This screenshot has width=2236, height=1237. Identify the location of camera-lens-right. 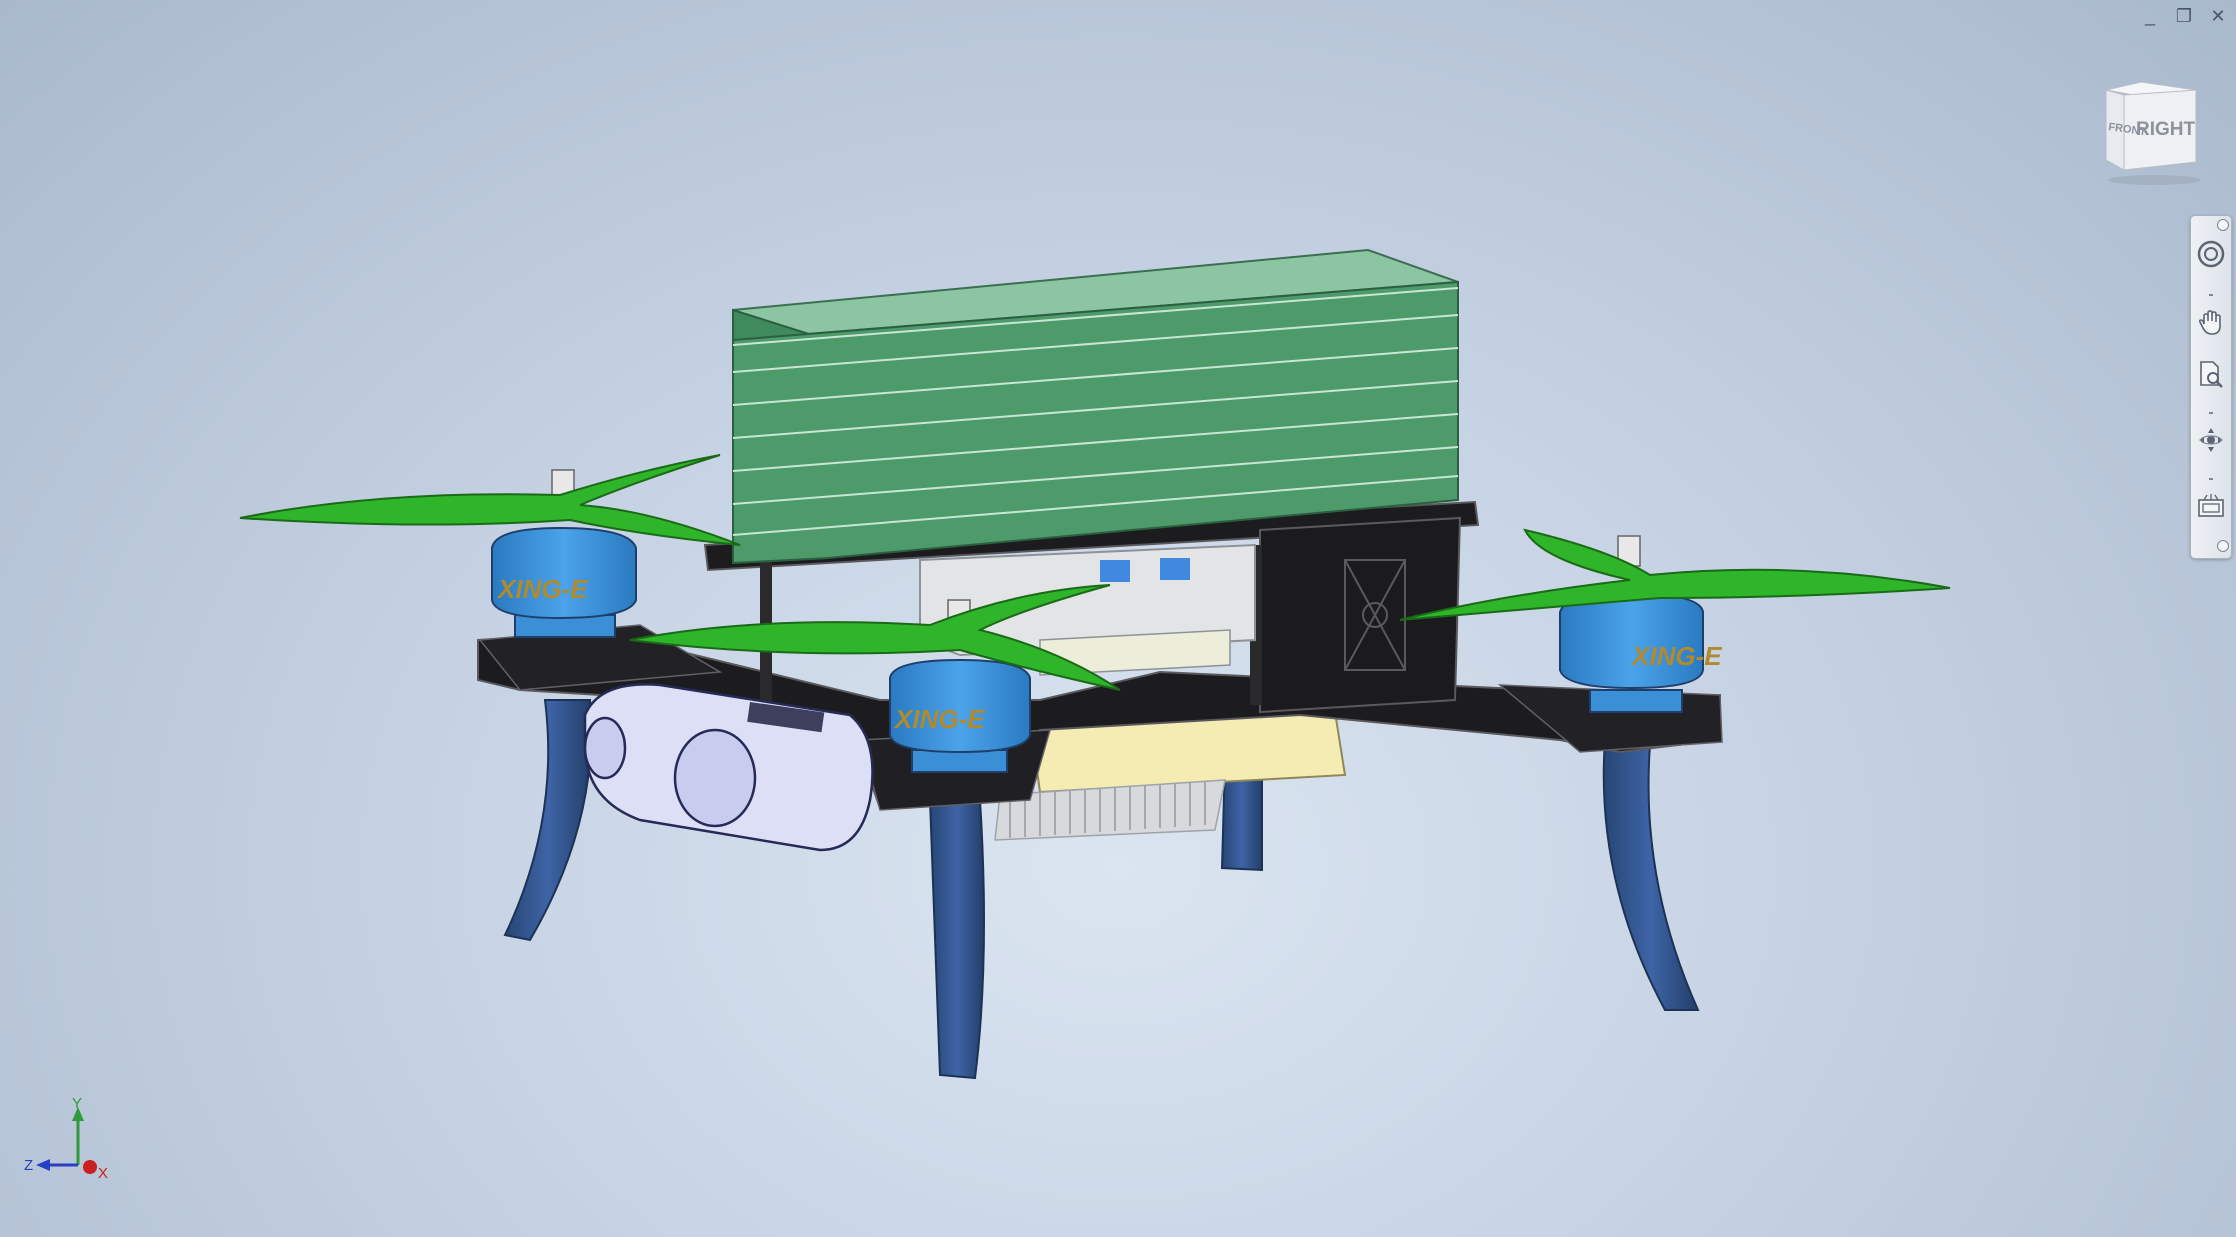
(715, 778).